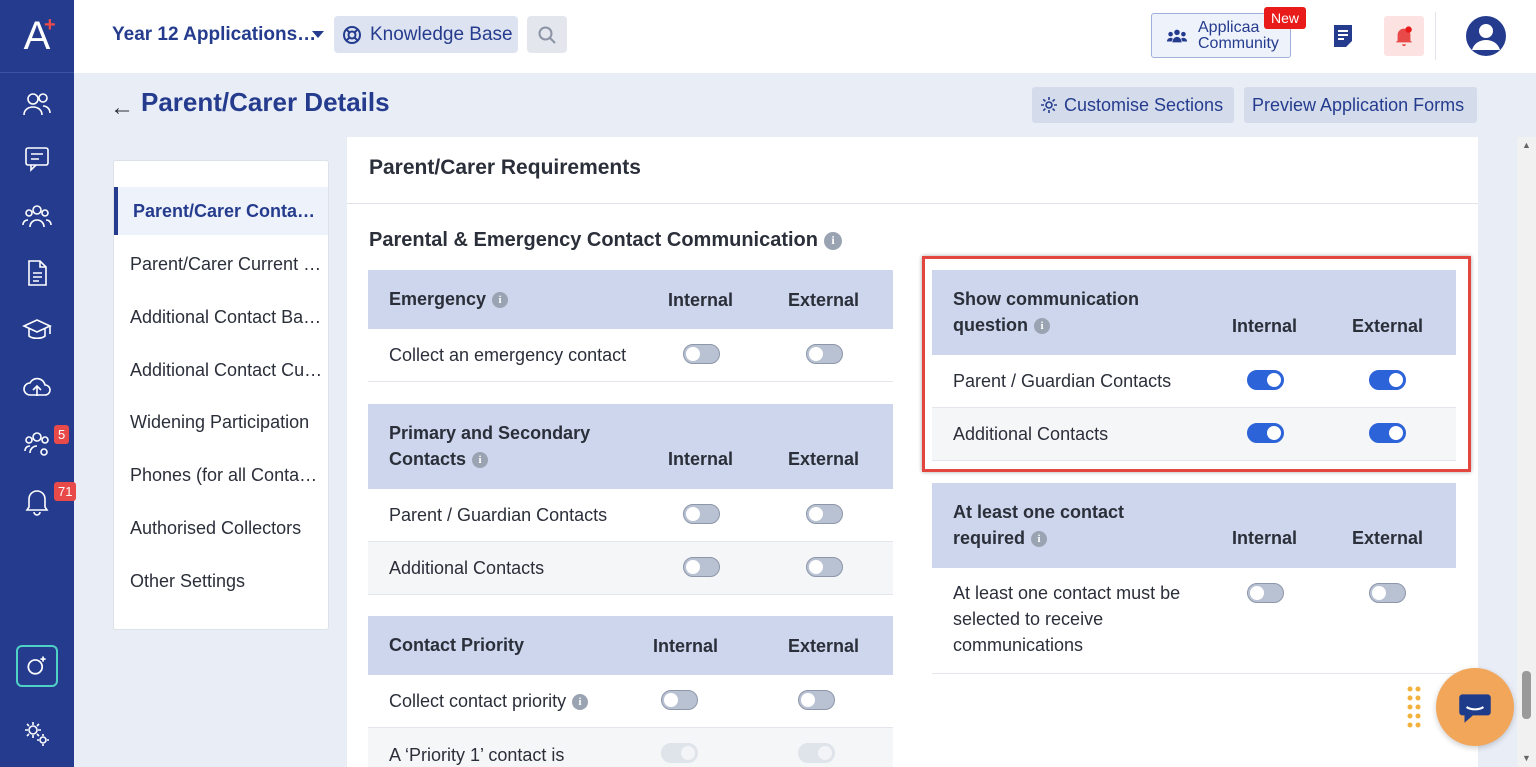  What do you see at coordinates (318, 34) in the screenshot?
I see `chevron-down-icon` at bounding box center [318, 34].